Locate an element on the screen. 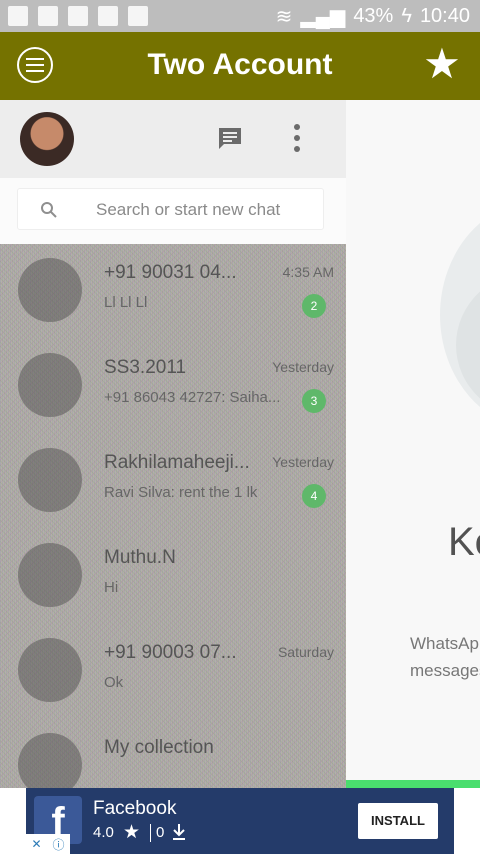 The height and width of the screenshot is (854, 480). ad-app-name: Facebook is located at coordinates (135, 808).